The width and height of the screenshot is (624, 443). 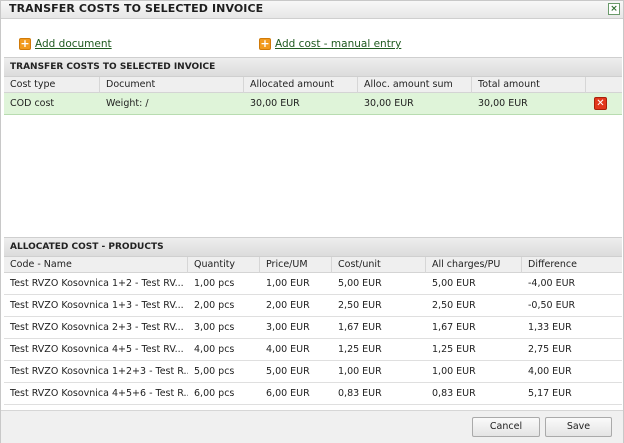 What do you see at coordinates (454, 349) in the screenshot?
I see `all-charges-pu-cell: 1,25 EUR` at bounding box center [454, 349].